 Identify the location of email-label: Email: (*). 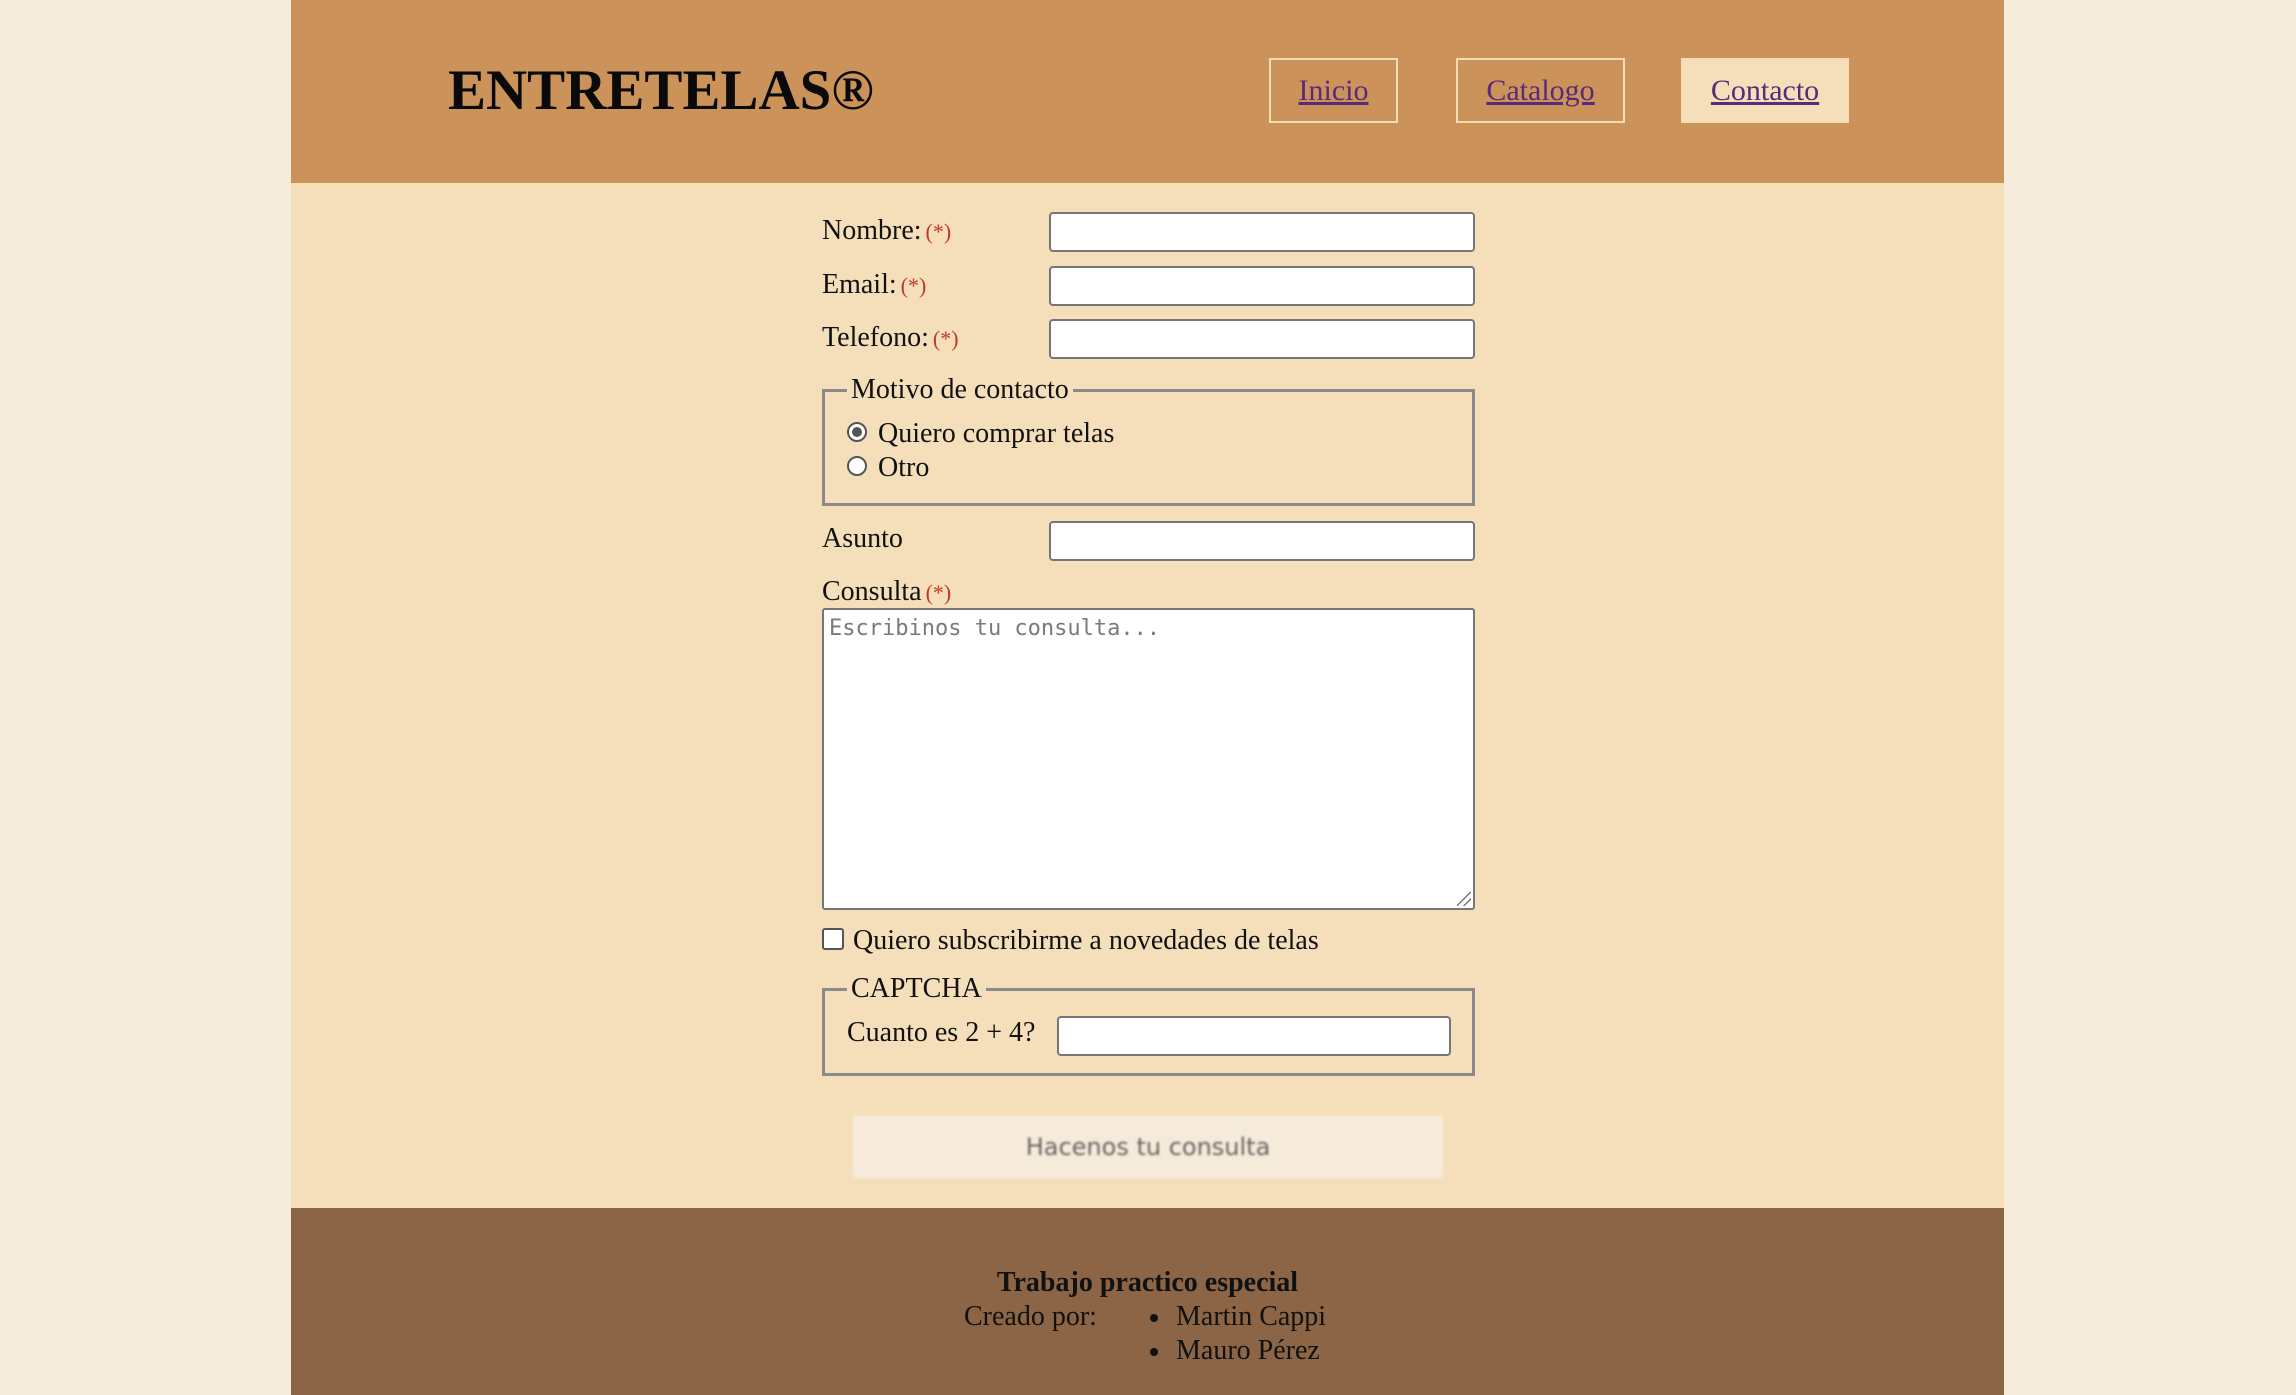
(874, 285).